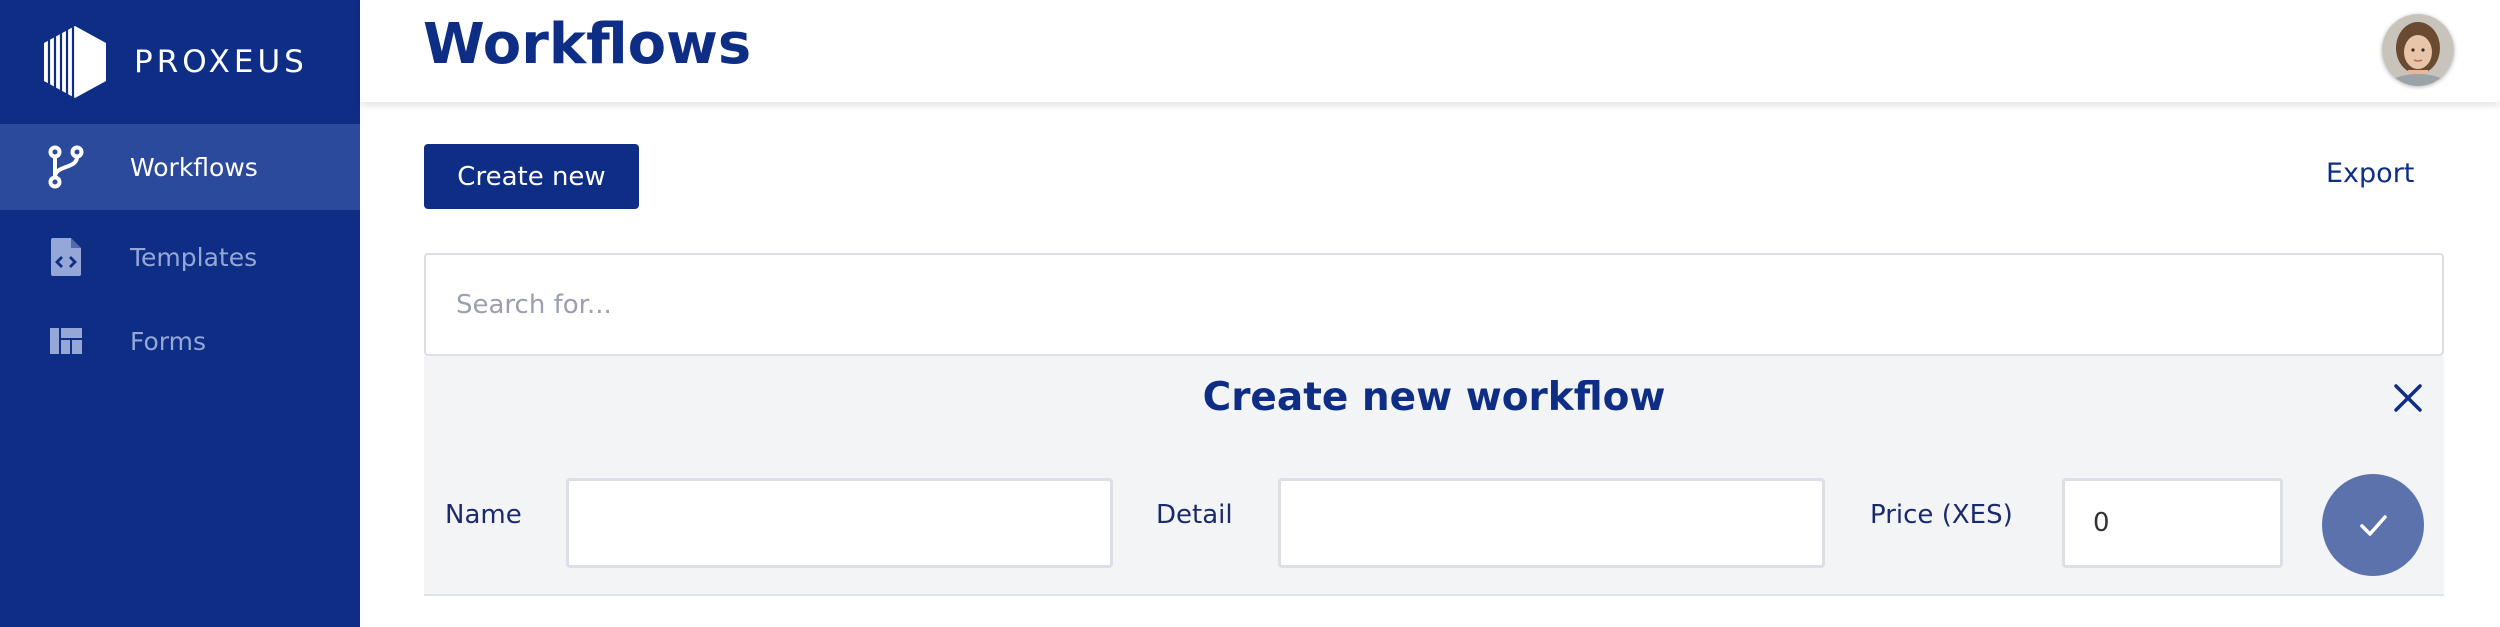 The image size is (2500, 627). What do you see at coordinates (2172, 523) in the screenshot?
I see `price-field` at bounding box center [2172, 523].